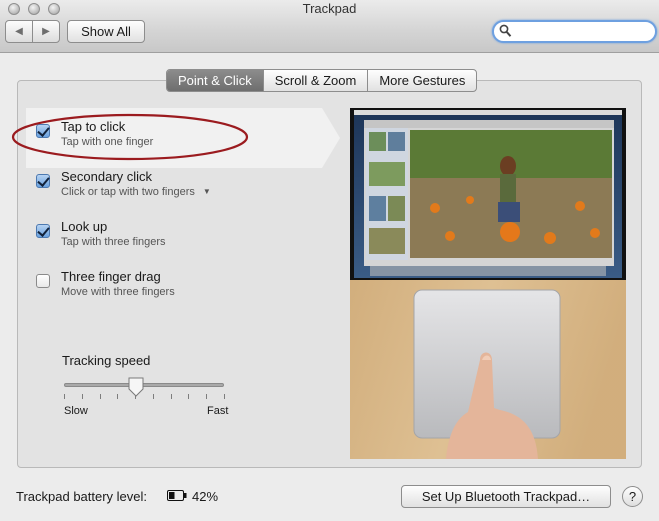 The width and height of the screenshot is (659, 521). Describe the element at coordinates (632, 496) in the screenshot. I see `help-button: ?` at that location.